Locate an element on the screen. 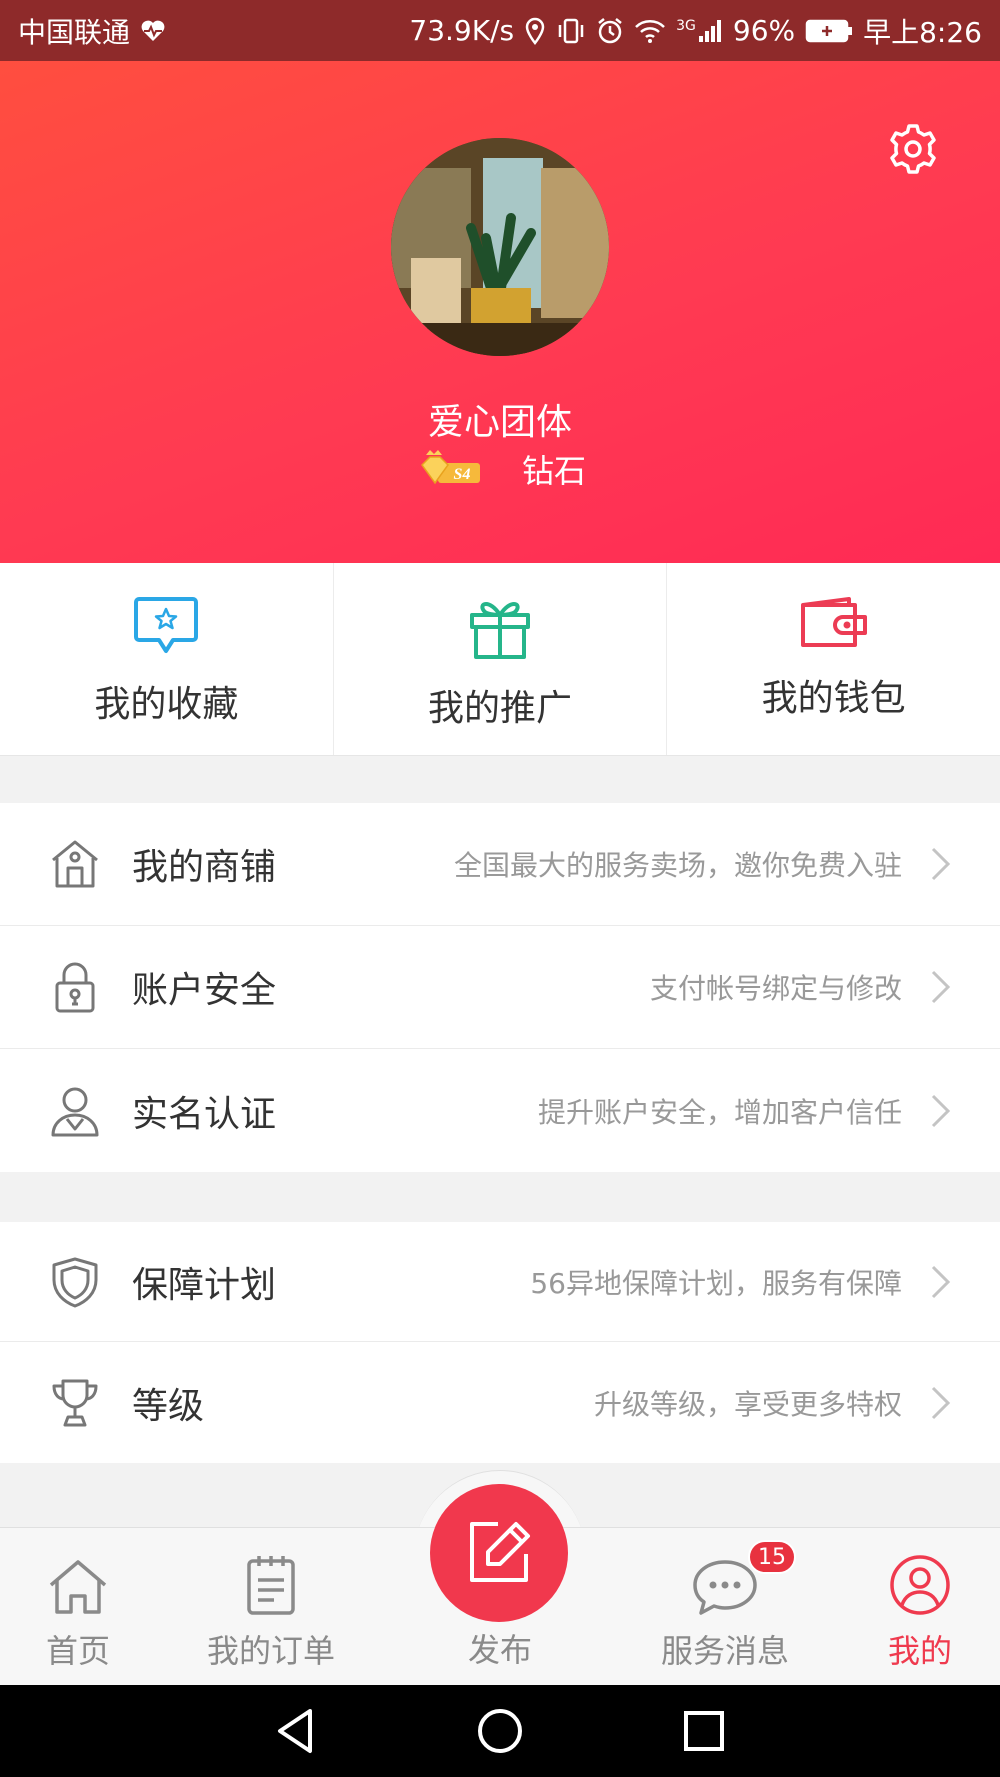 The image size is (1000, 1777). menu-item-protection-plan: 保障计划 56异地保障计划，服务有保障 is located at coordinates (500, 1282).